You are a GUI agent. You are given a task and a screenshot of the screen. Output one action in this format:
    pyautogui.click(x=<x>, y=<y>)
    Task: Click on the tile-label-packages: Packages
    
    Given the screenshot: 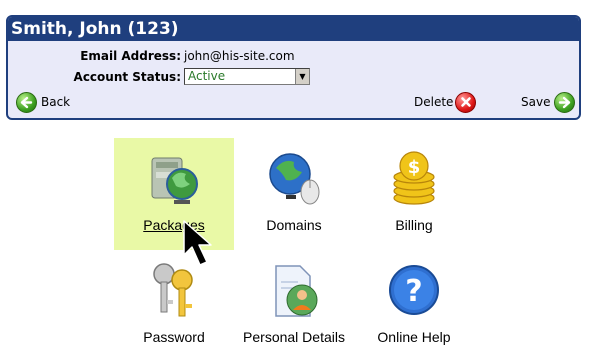 What is the action you would take?
    pyautogui.click(x=174, y=225)
    